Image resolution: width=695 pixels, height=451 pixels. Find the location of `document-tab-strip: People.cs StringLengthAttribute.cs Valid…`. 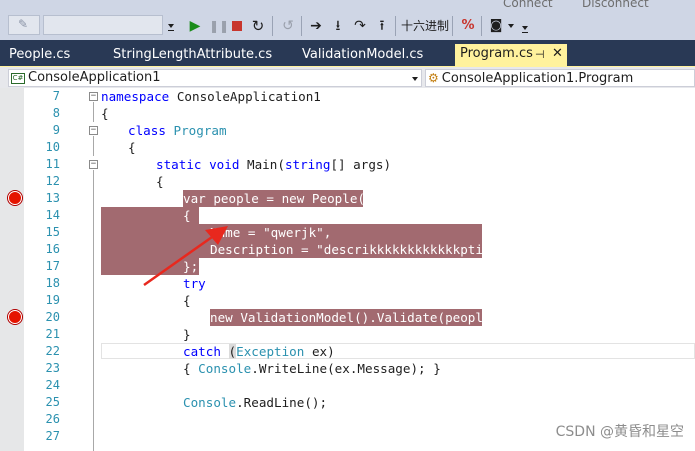

document-tab-strip: People.cs StringLengthAttribute.cs Valid… is located at coordinates (347, 53).